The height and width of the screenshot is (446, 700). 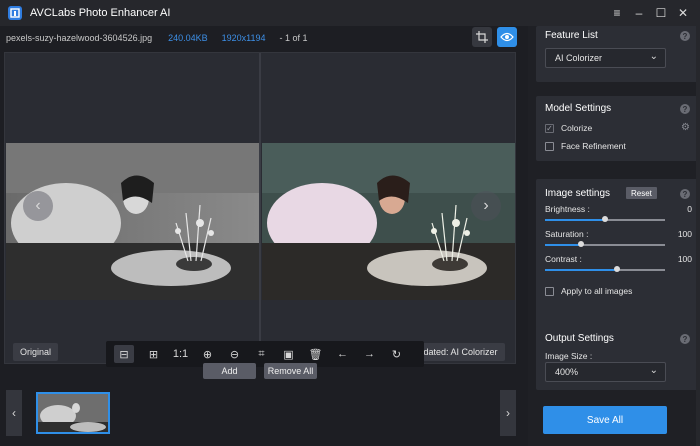 I want to click on panel-scrollbar, so click(x=698, y=236).